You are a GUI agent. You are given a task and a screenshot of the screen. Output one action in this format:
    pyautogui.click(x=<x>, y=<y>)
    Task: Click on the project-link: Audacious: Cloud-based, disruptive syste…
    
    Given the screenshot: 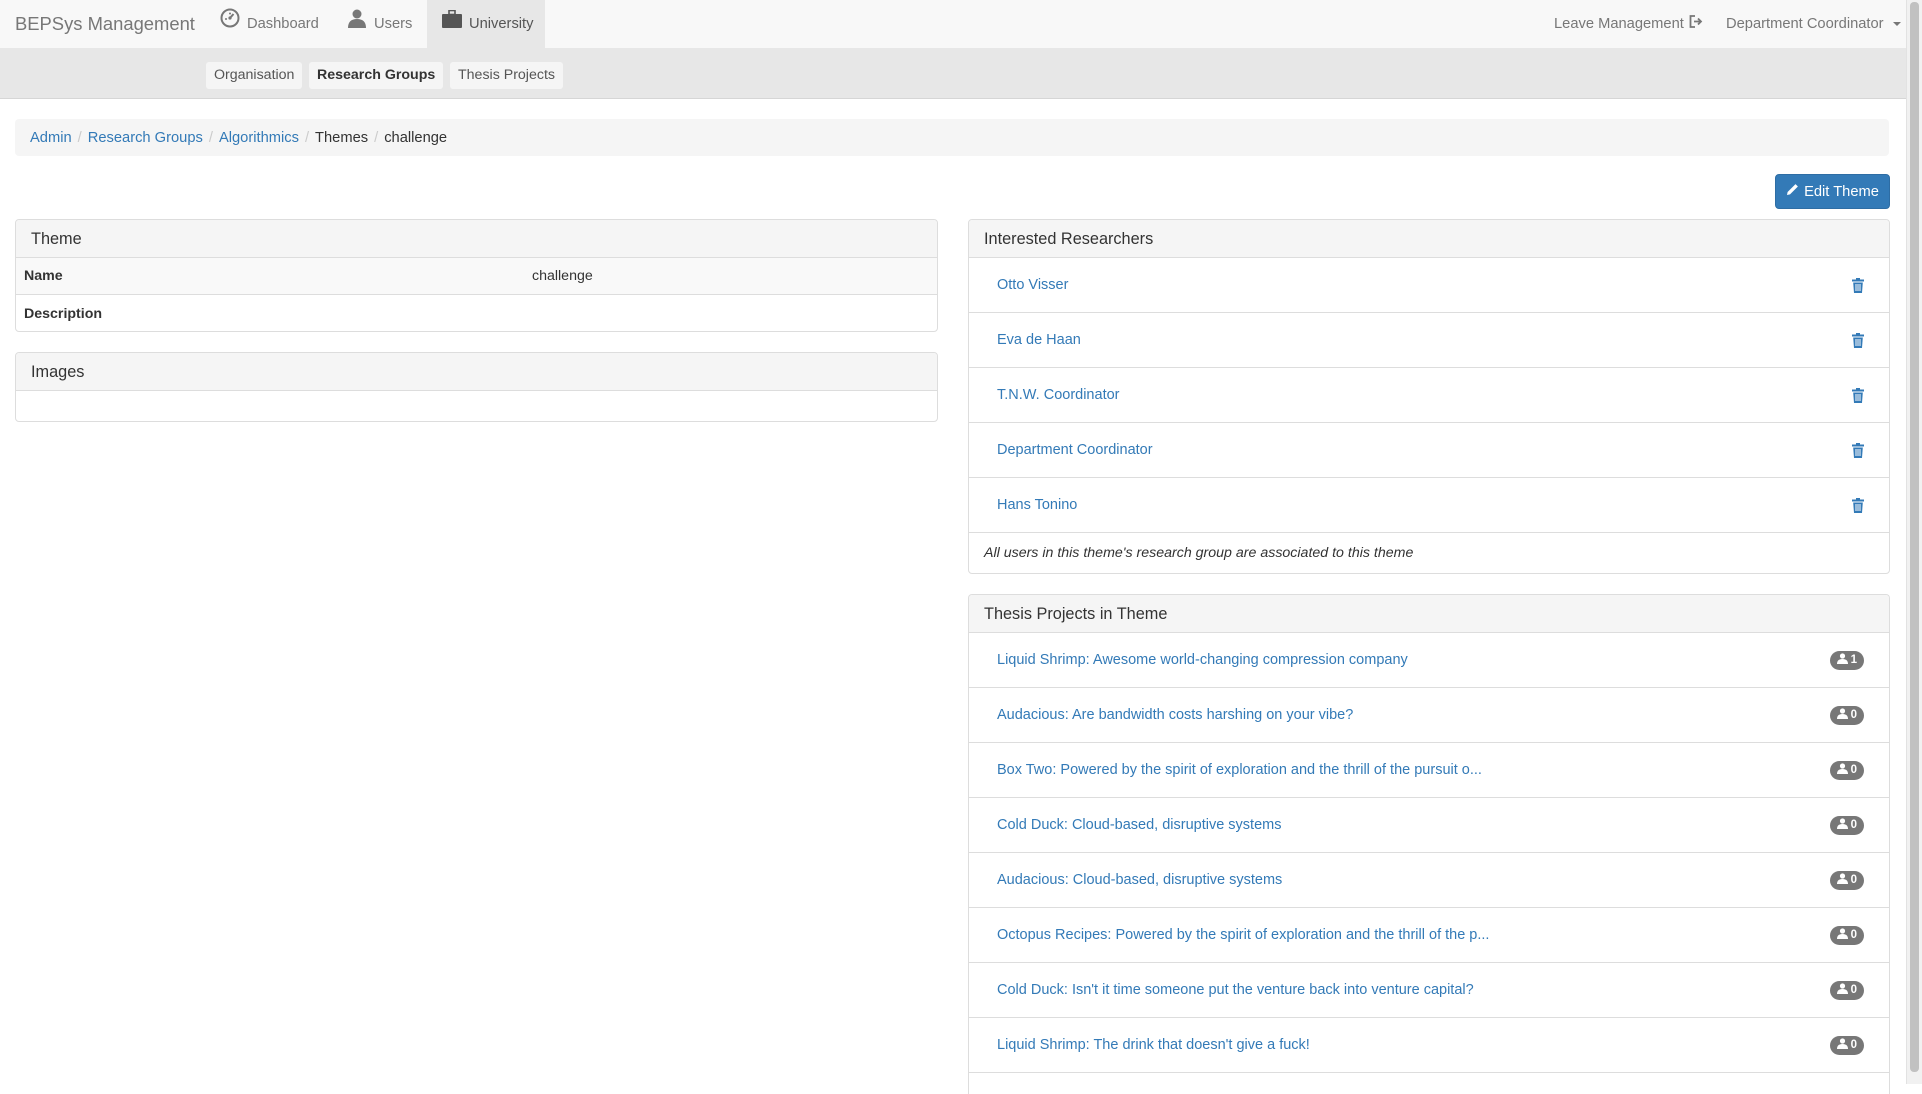 What is the action you would take?
    pyautogui.click(x=1139, y=880)
    